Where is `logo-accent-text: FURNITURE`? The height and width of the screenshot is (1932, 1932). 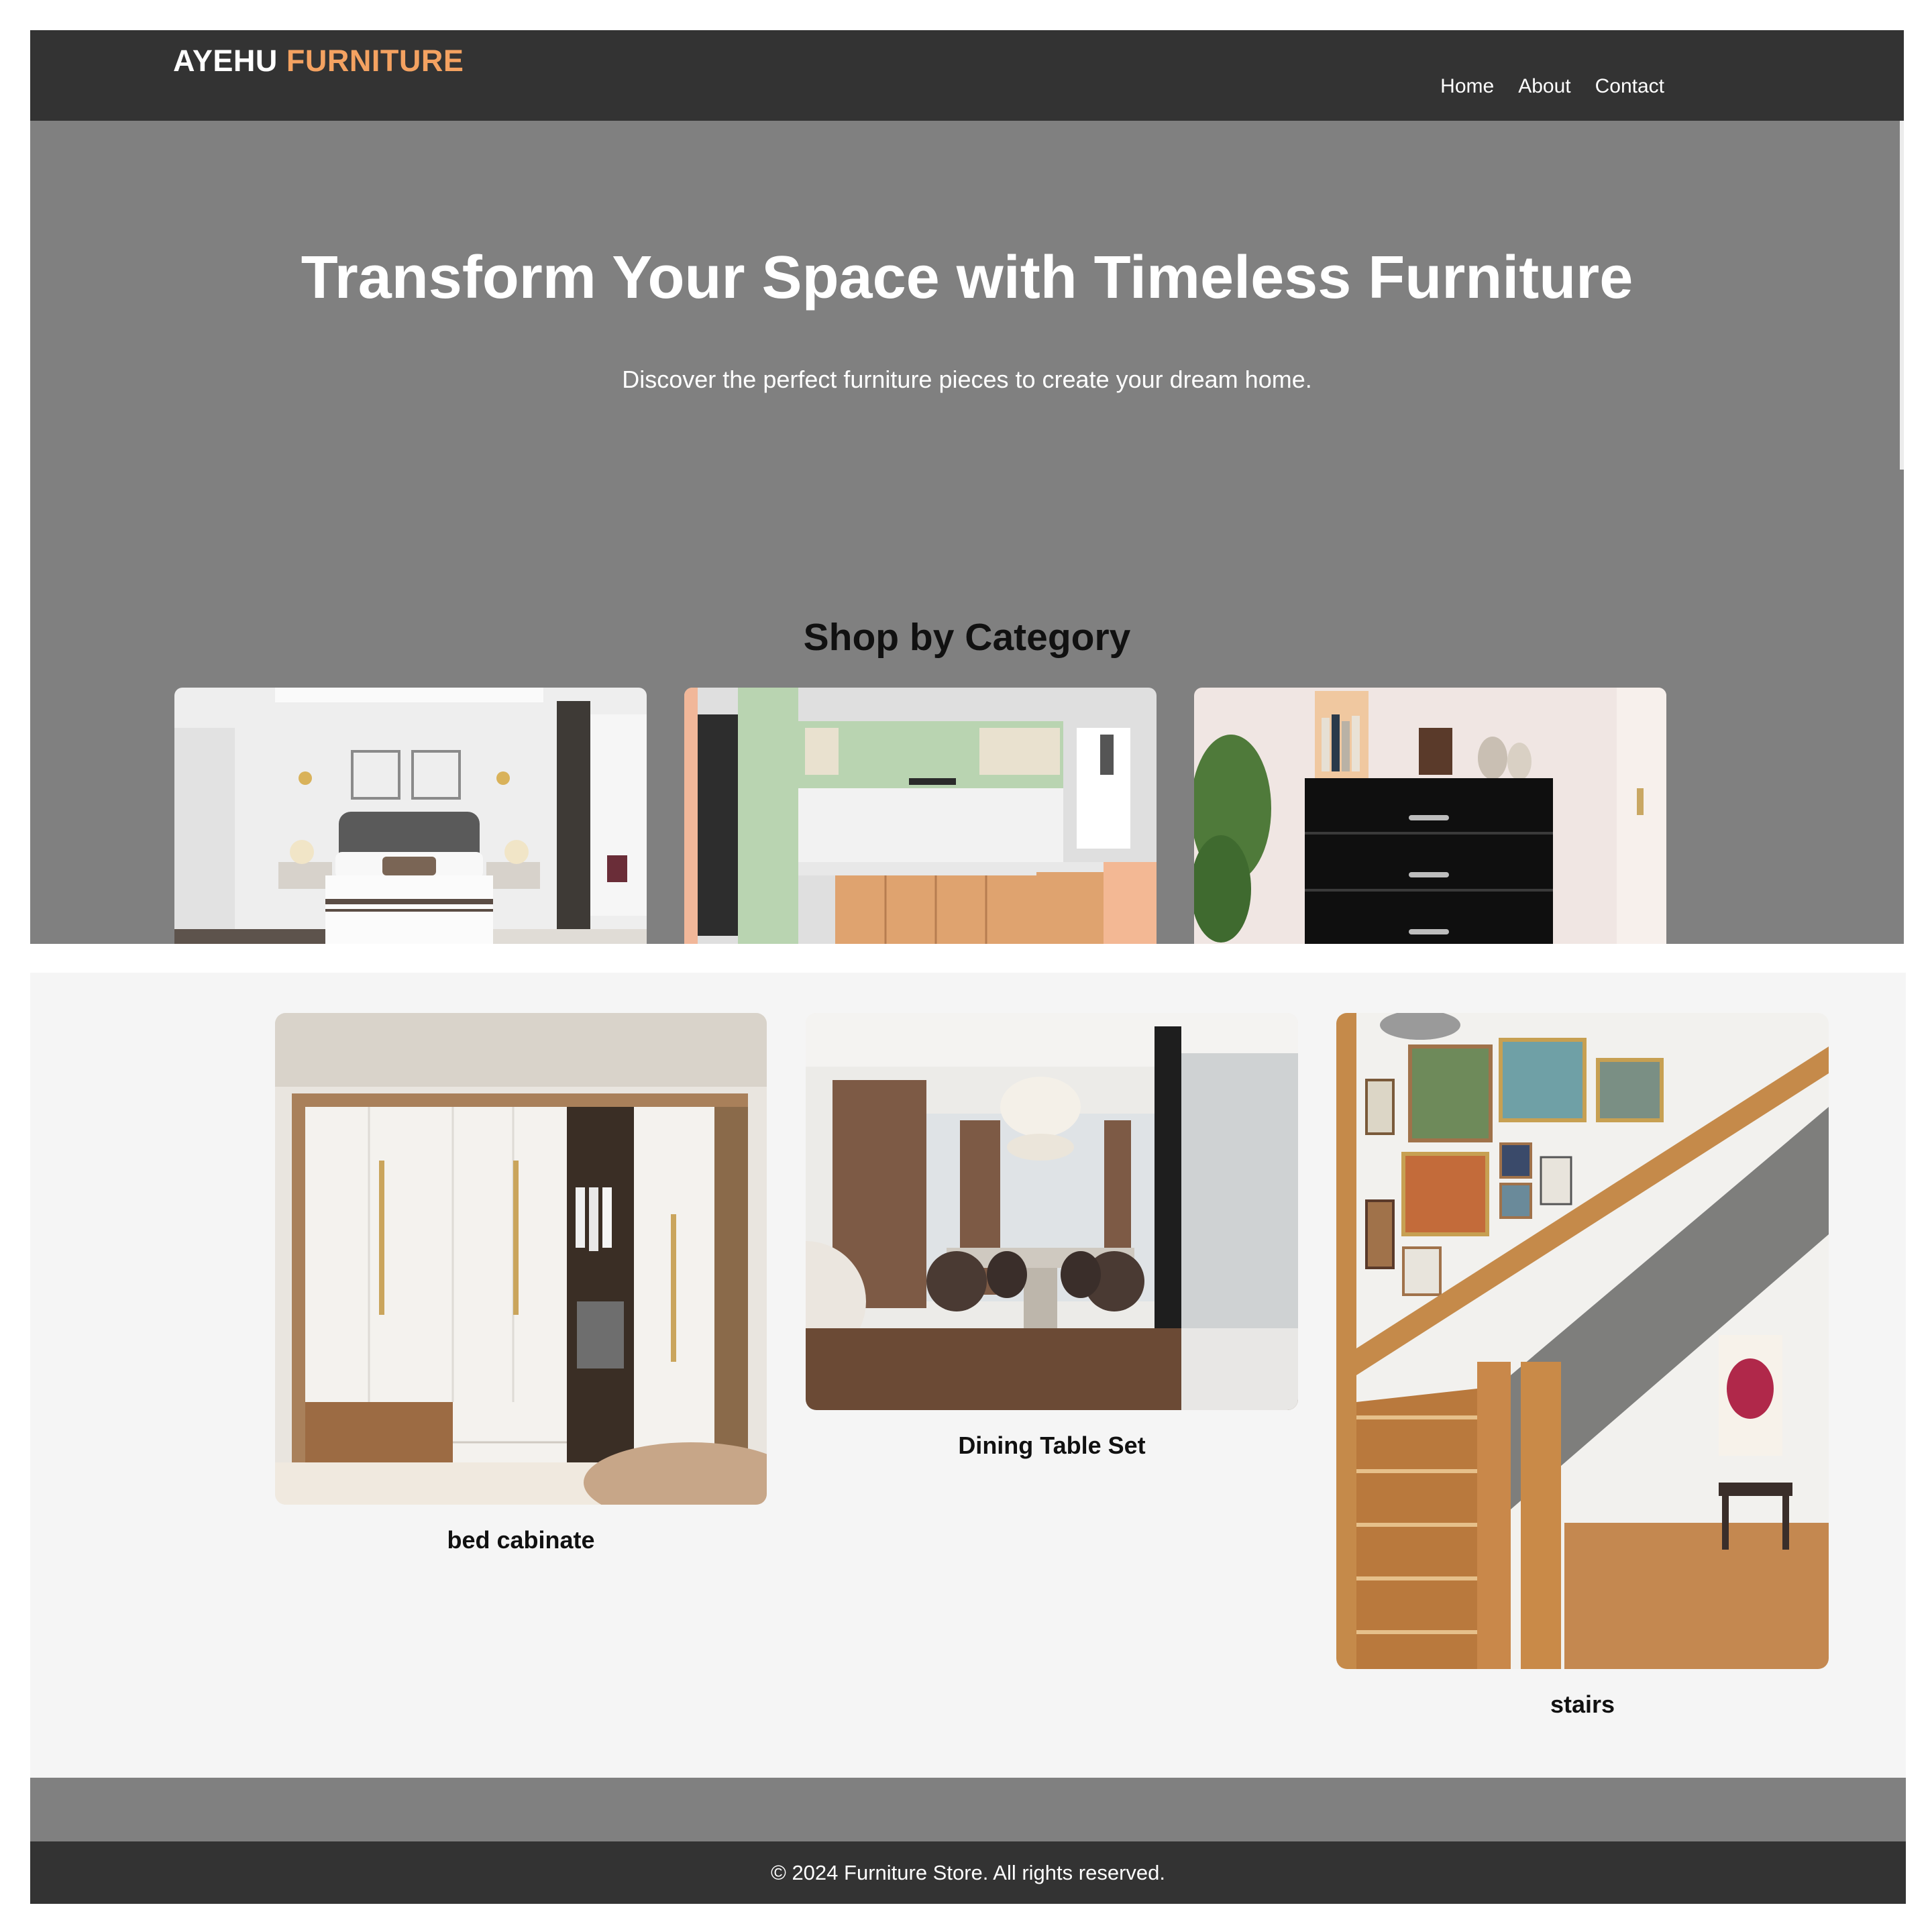
logo-accent-text: FURNITURE is located at coordinates (375, 61).